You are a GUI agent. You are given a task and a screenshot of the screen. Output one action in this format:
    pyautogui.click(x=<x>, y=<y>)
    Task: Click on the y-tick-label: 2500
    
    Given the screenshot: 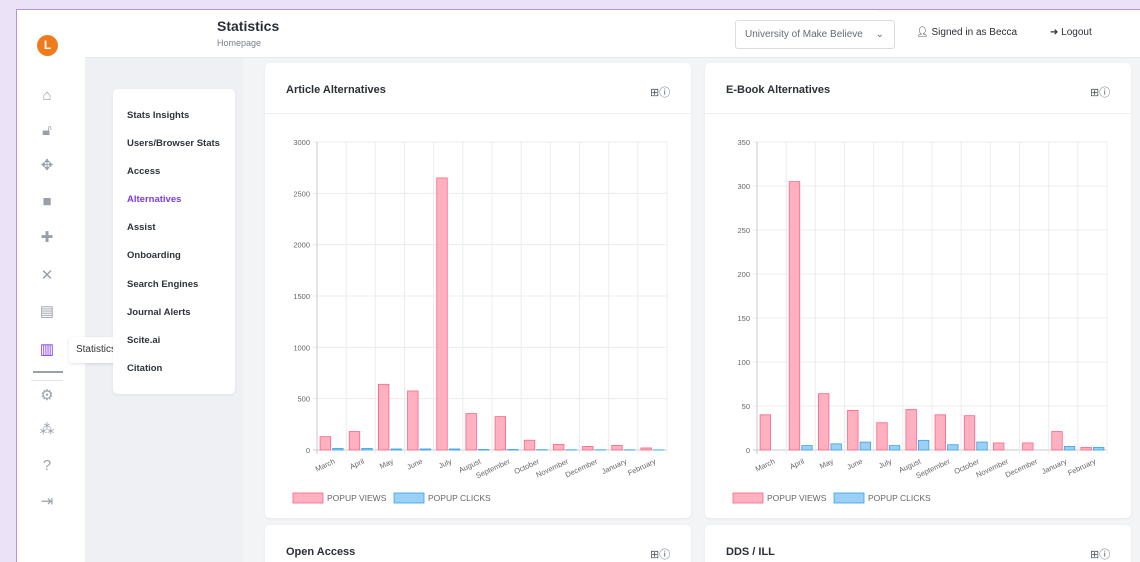 What is the action you would take?
    pyautogui.click(x=301, y=193)
    